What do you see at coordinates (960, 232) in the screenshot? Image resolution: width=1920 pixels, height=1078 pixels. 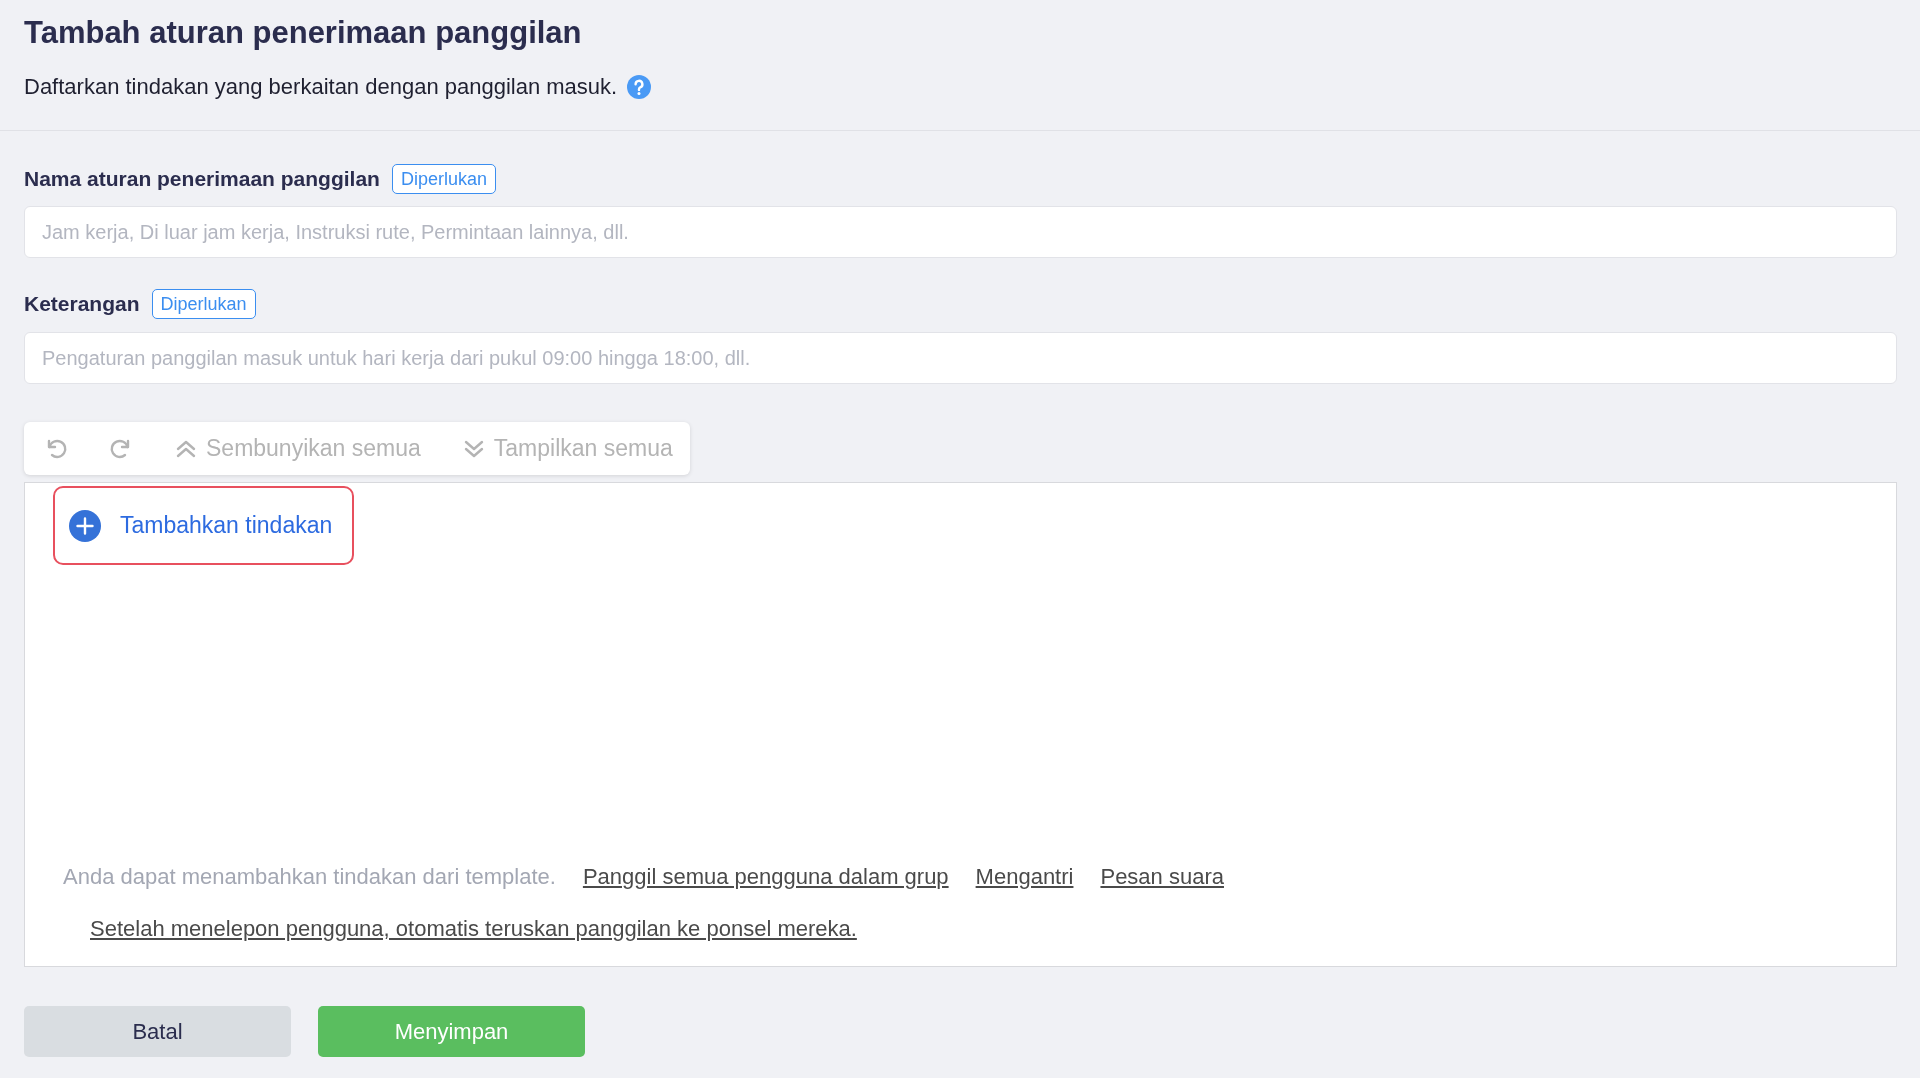 I see `input-field: Jam kerja, Di luar jam kerja, Instruksi rute, Permintaan lainnya, dll.` at bounding box center [960, 232].